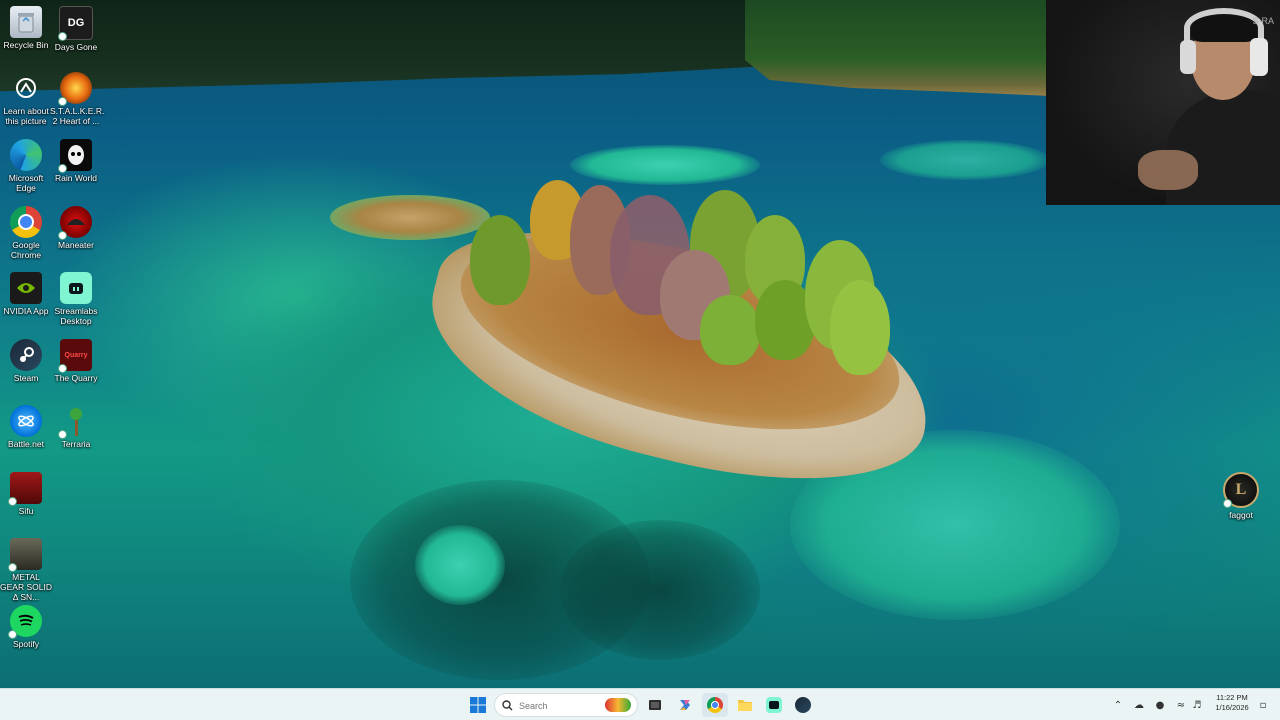 Image resolution: width=1280 pixels, height=720 pixels. I want to click on desktop-icon-sifu: Sifu, so click(26, 494).